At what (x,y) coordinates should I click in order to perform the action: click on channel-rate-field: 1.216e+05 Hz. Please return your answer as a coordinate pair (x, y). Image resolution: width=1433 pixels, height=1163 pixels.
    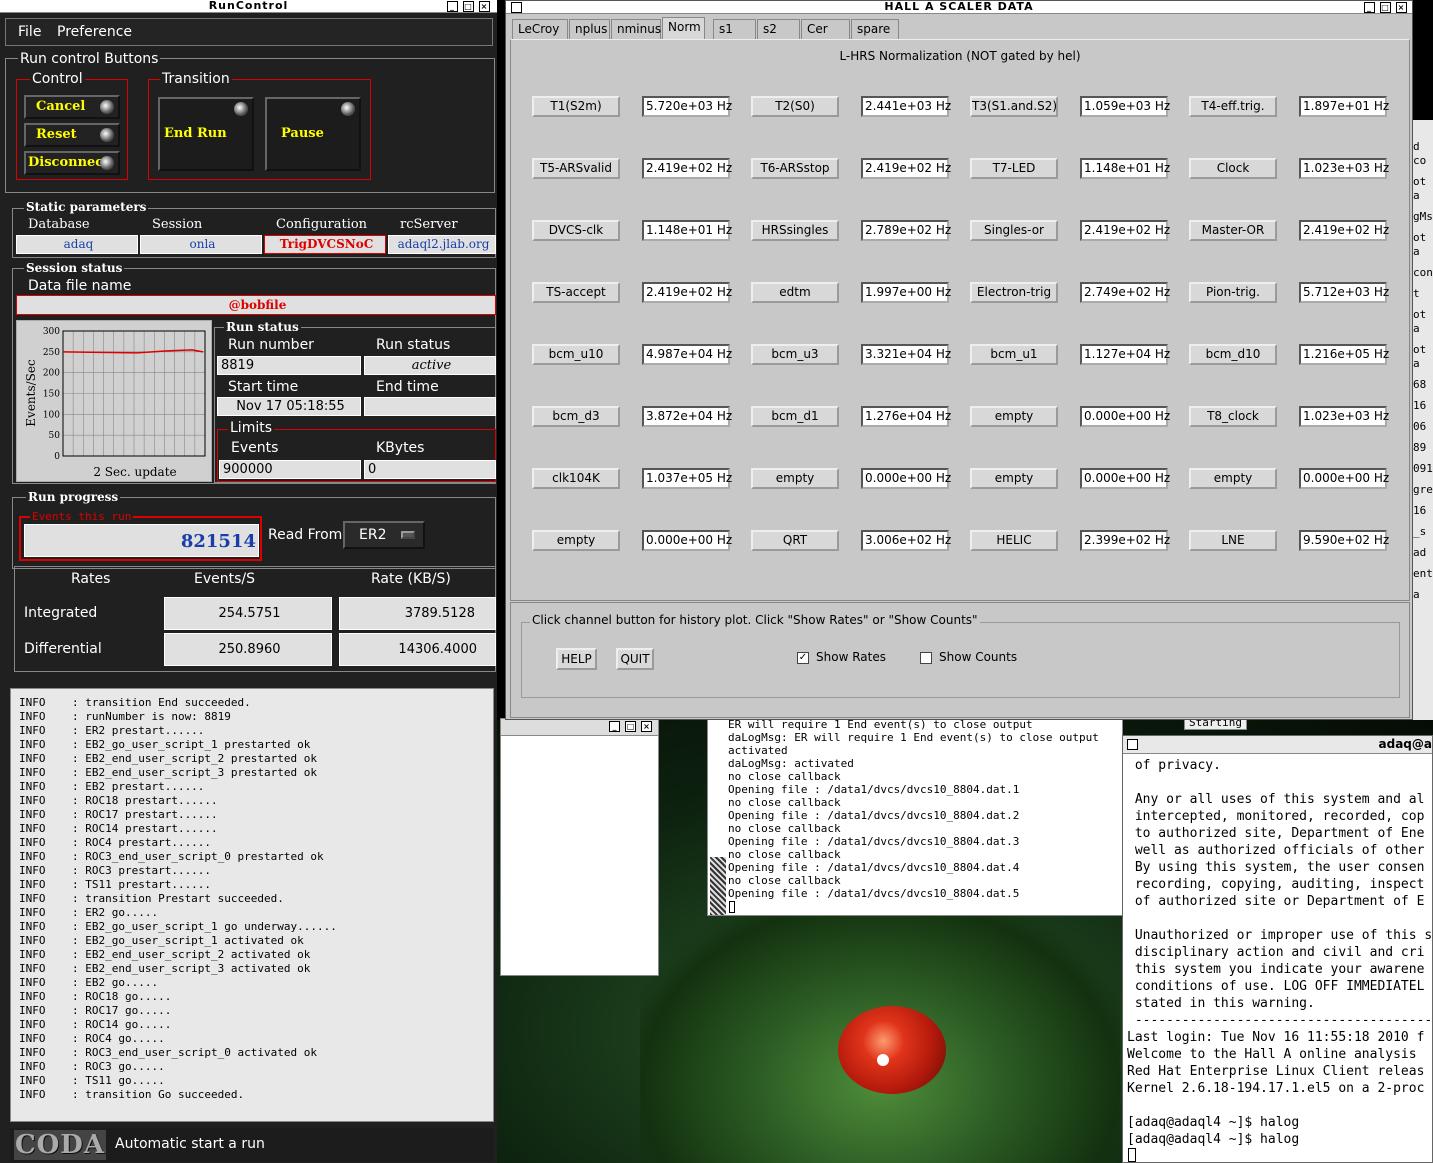
    Looking at the image, I should click on (1344, 354).